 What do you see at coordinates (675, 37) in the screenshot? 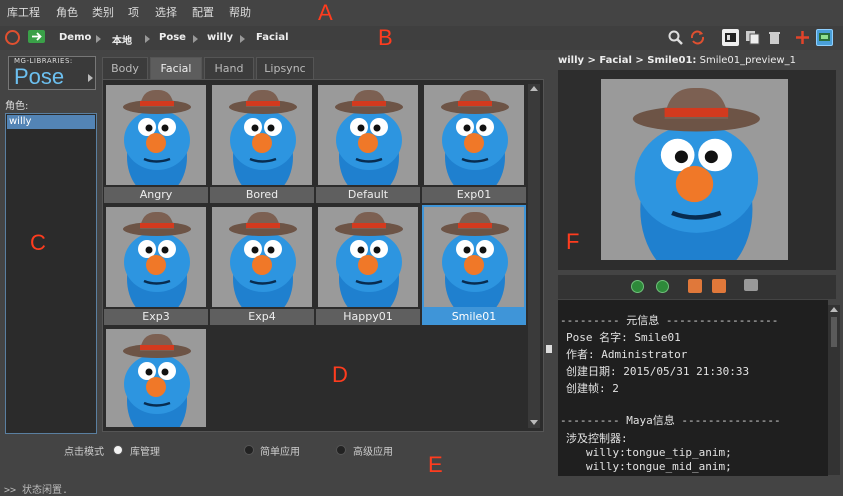
I see `zoom-icon` at bounding box center [675, 37].